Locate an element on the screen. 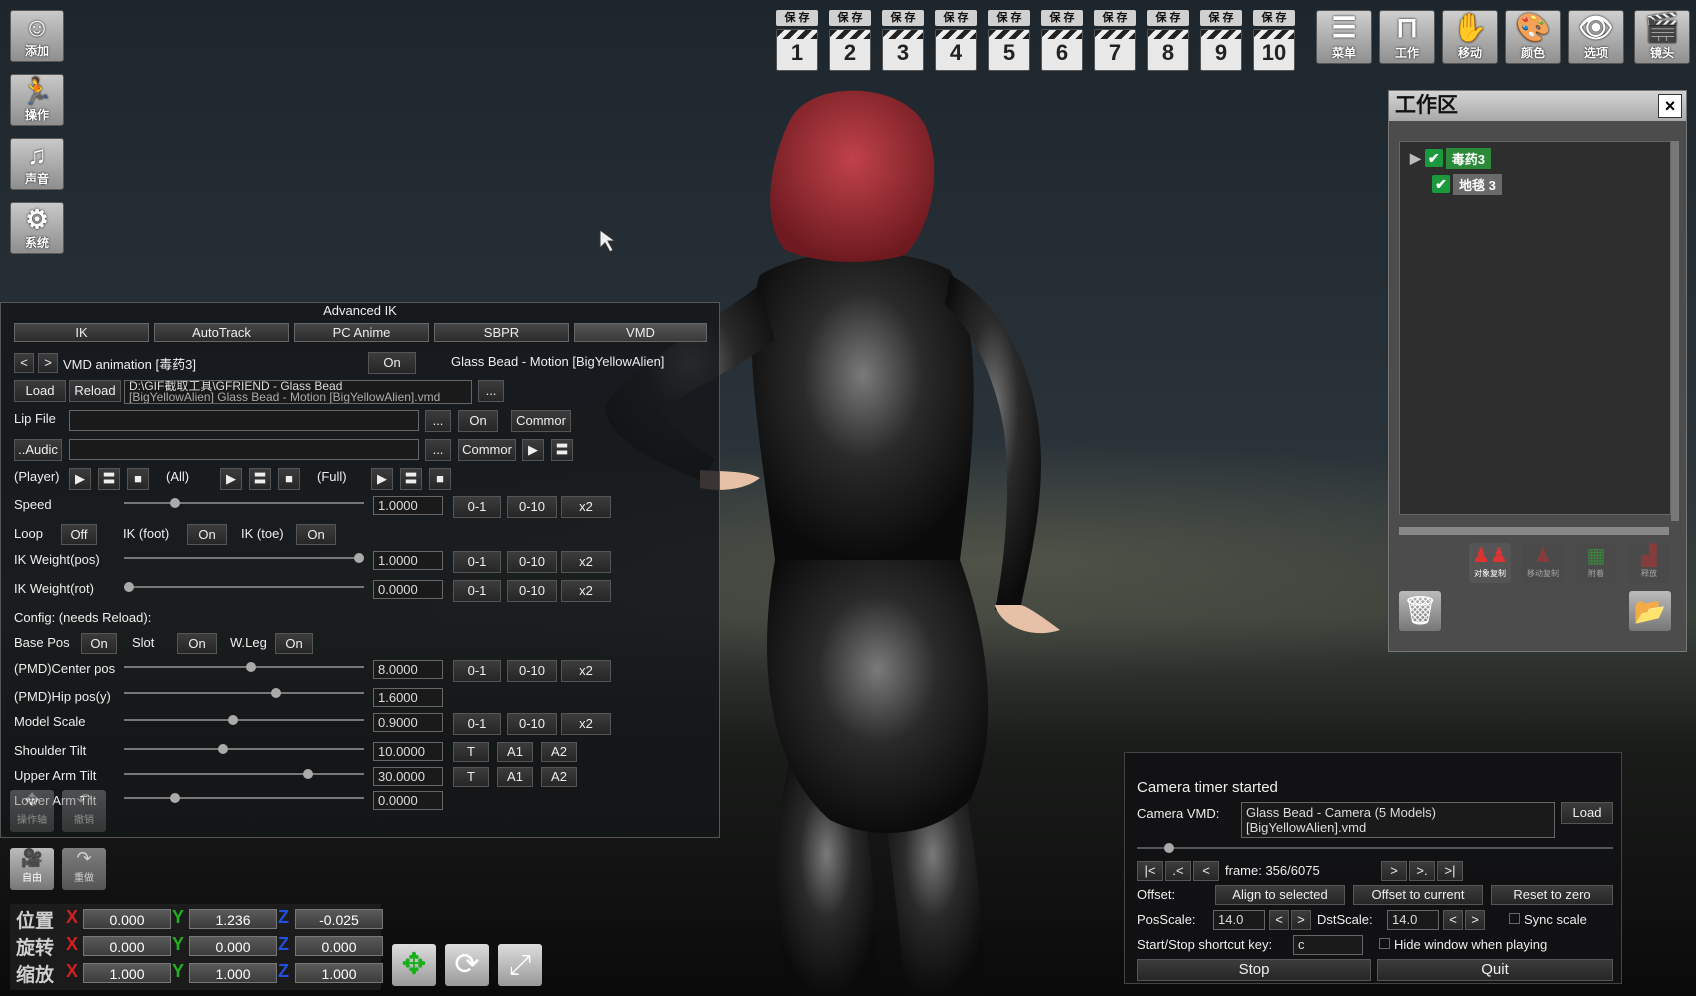 Image resolution: width=1696 pixels, height=996 pixels. speed-0-1-button: 0-1 is located at coordinates (477, 507).